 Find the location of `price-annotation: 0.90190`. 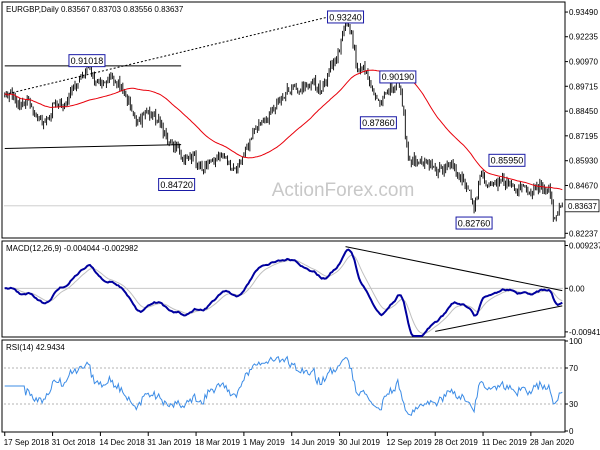

price-annotation: 0.90190 is located at coordinates (398, 77).